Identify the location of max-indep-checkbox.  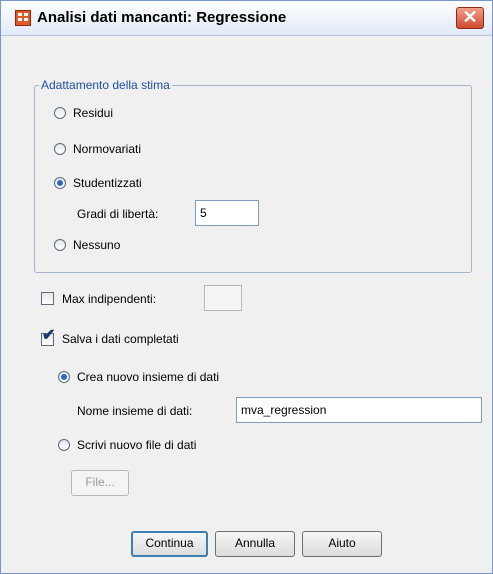
(47, 298).